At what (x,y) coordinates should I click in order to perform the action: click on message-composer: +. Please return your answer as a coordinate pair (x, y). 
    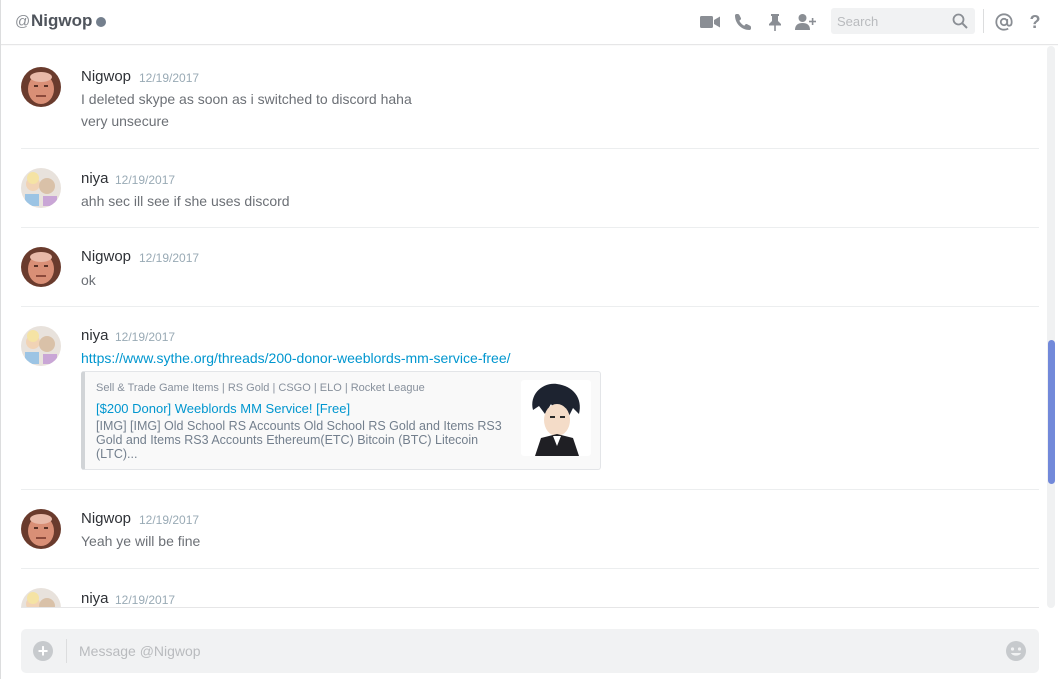
    Looking at the image, I should click on (530, 651).